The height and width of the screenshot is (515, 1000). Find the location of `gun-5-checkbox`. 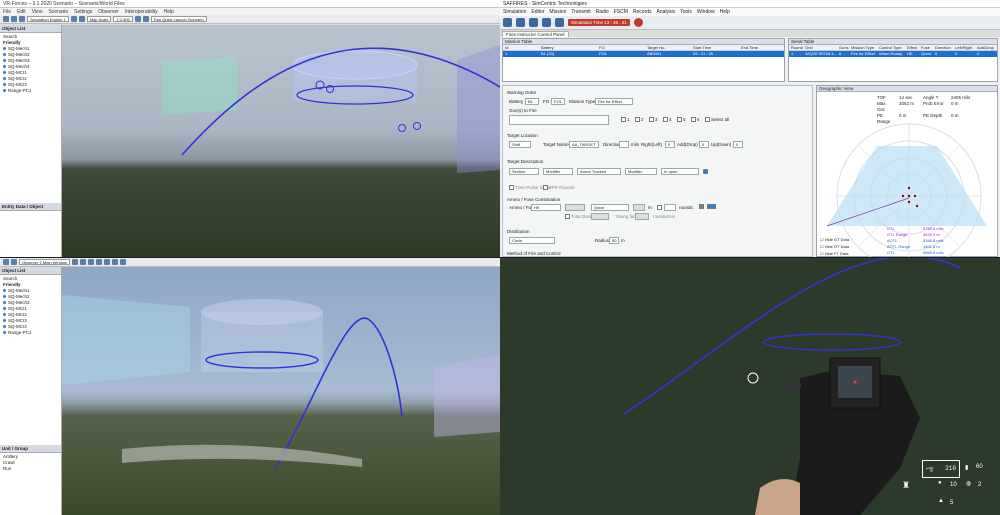

gun-5-checkbox is located at coordinates (679, 119).